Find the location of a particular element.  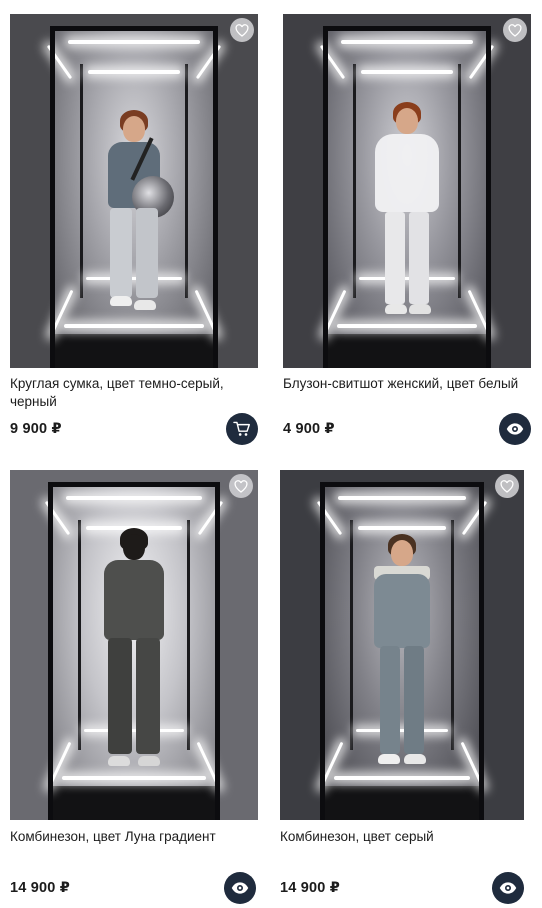

product-title: Комбинезон, цвет Луна градиент is located at coordinates (134, 847).